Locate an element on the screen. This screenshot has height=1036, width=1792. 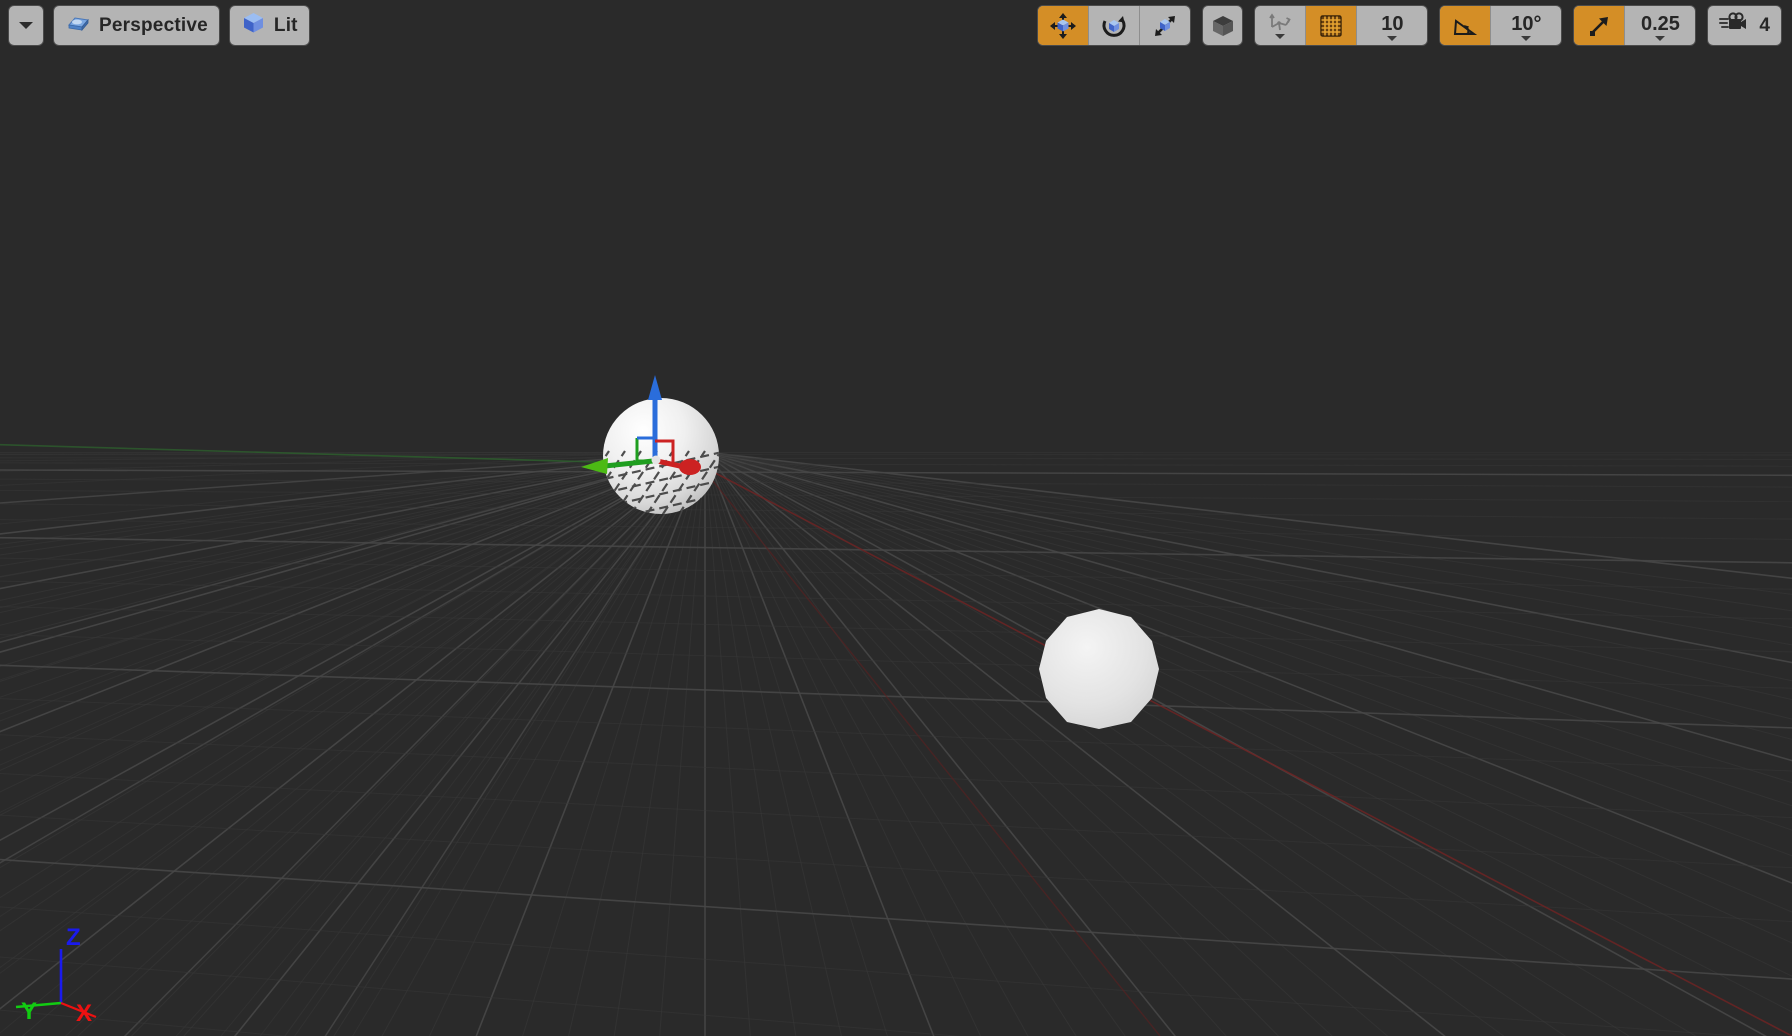
toolbar-right-group: 10 10° 0.25 4 is located at coordinates (1409, 25).